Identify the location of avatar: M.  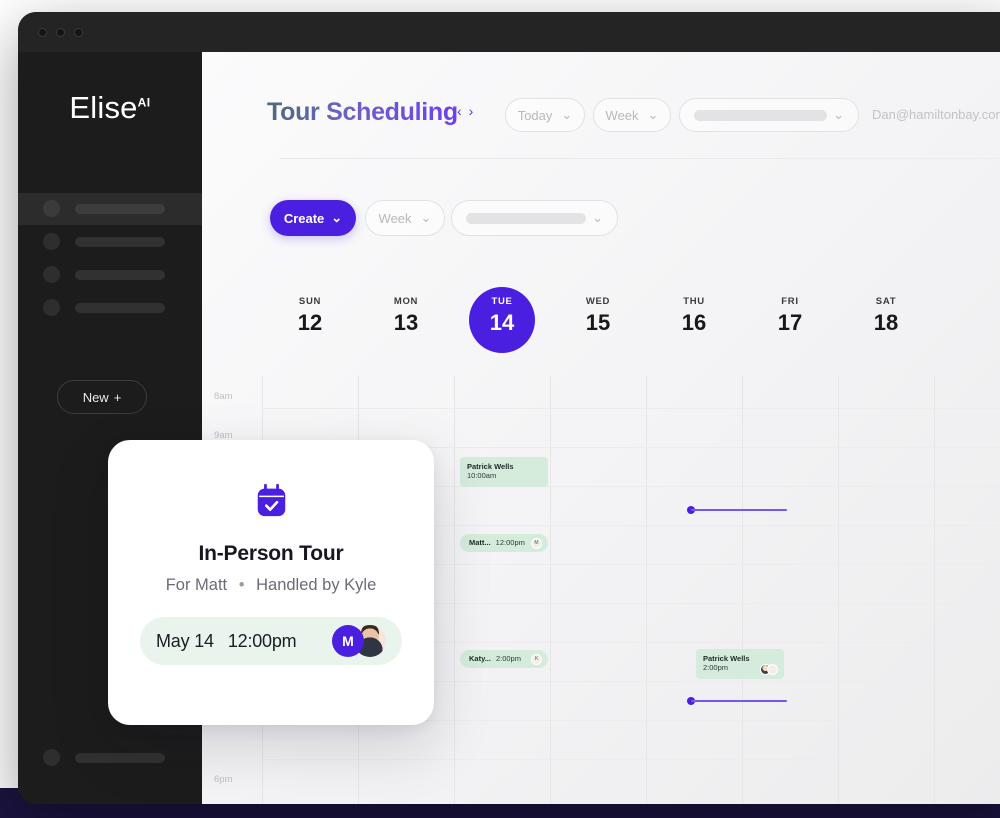
(536, 543).